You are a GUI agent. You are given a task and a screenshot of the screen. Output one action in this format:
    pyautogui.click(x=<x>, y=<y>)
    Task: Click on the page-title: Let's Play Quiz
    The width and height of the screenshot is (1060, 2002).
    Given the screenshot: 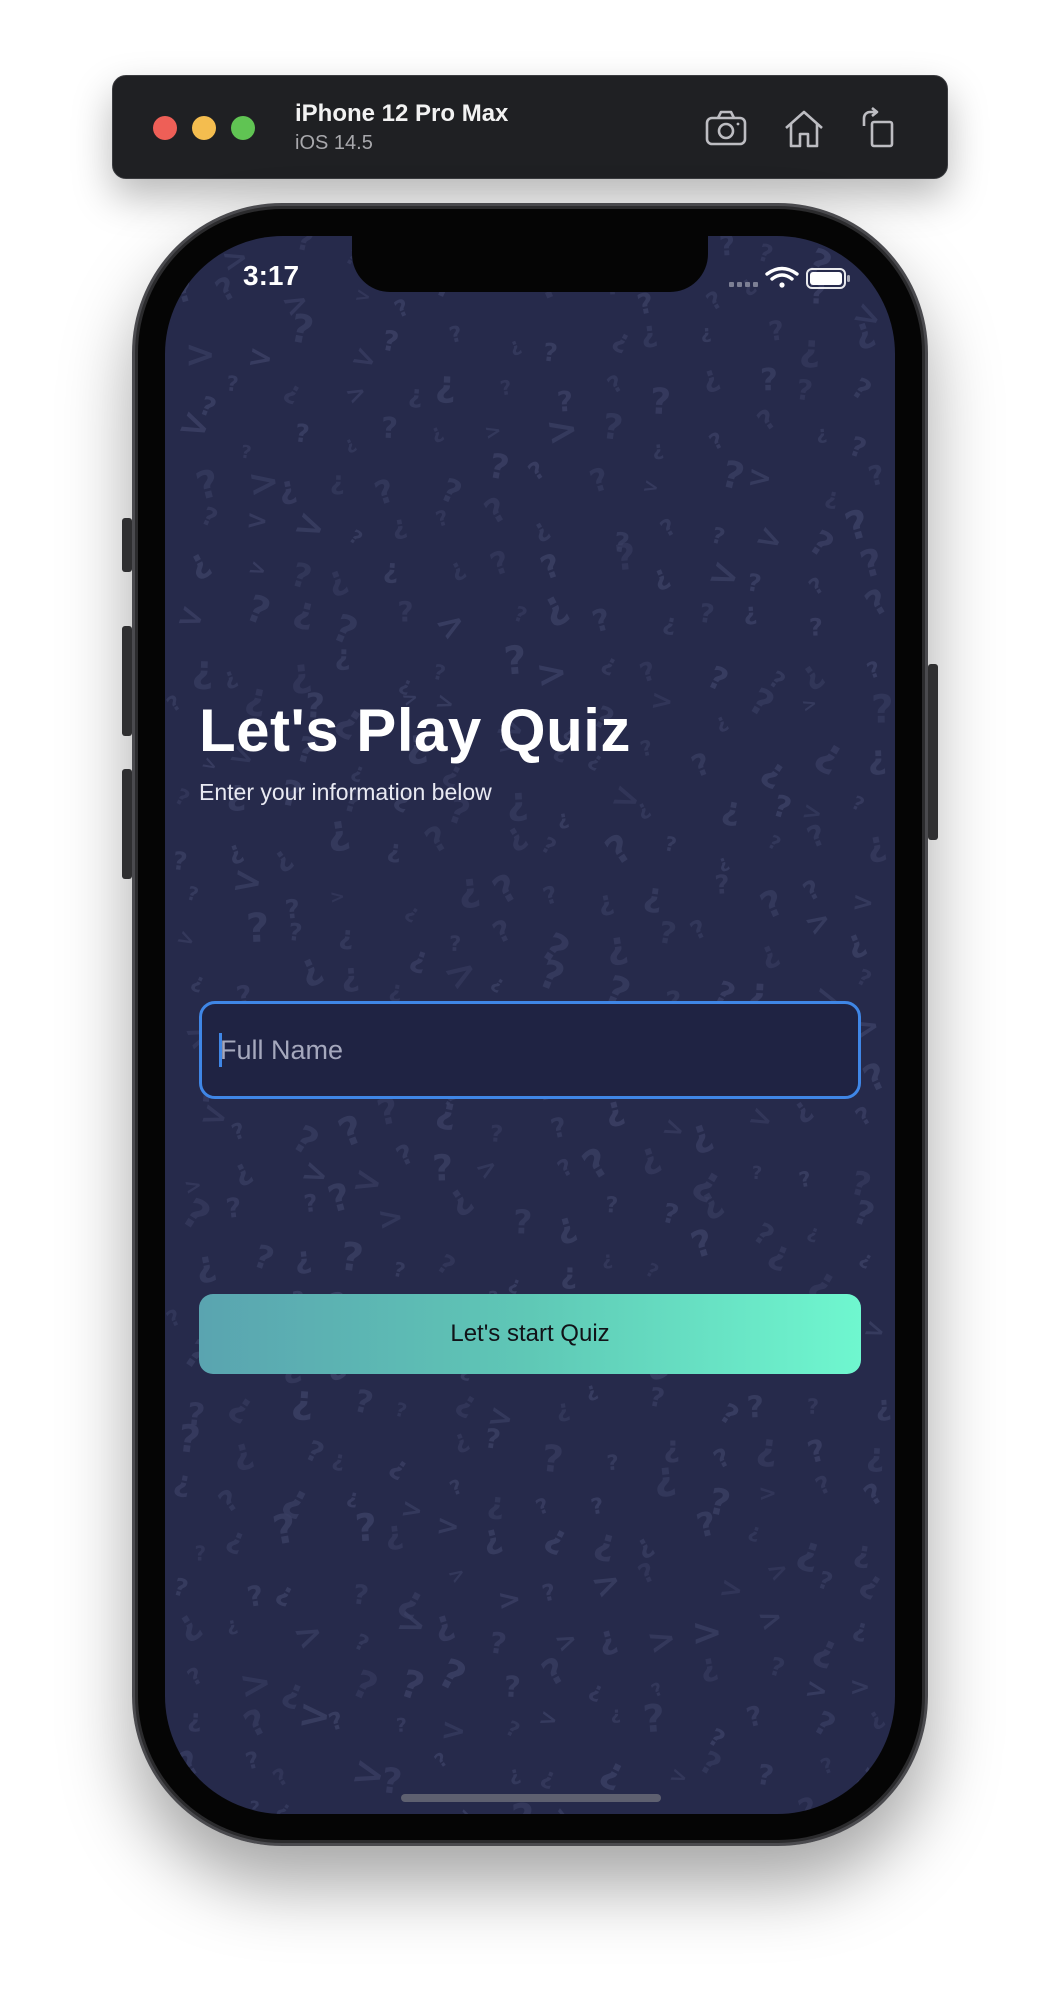 What is the action you would take?
    pyautogui.click(x=415, y=730)
    